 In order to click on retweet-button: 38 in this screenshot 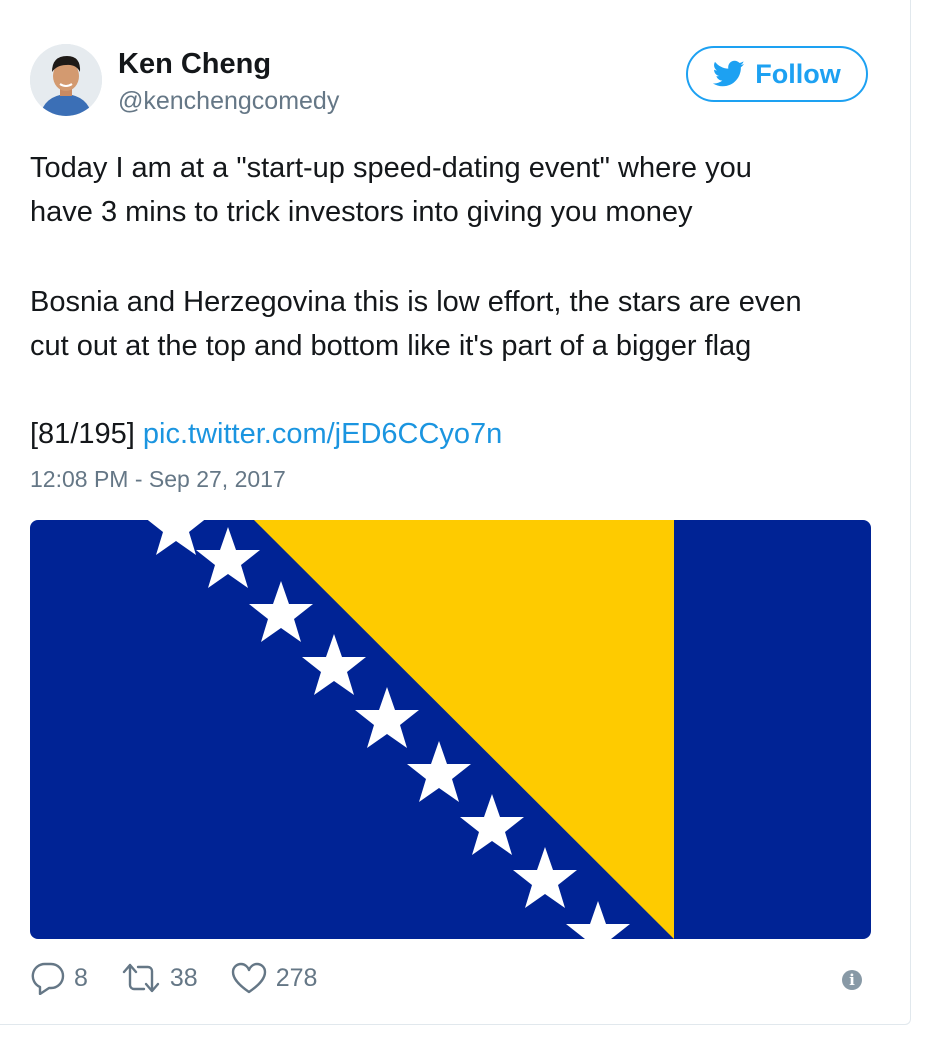, I will do `click(159, 978)`.